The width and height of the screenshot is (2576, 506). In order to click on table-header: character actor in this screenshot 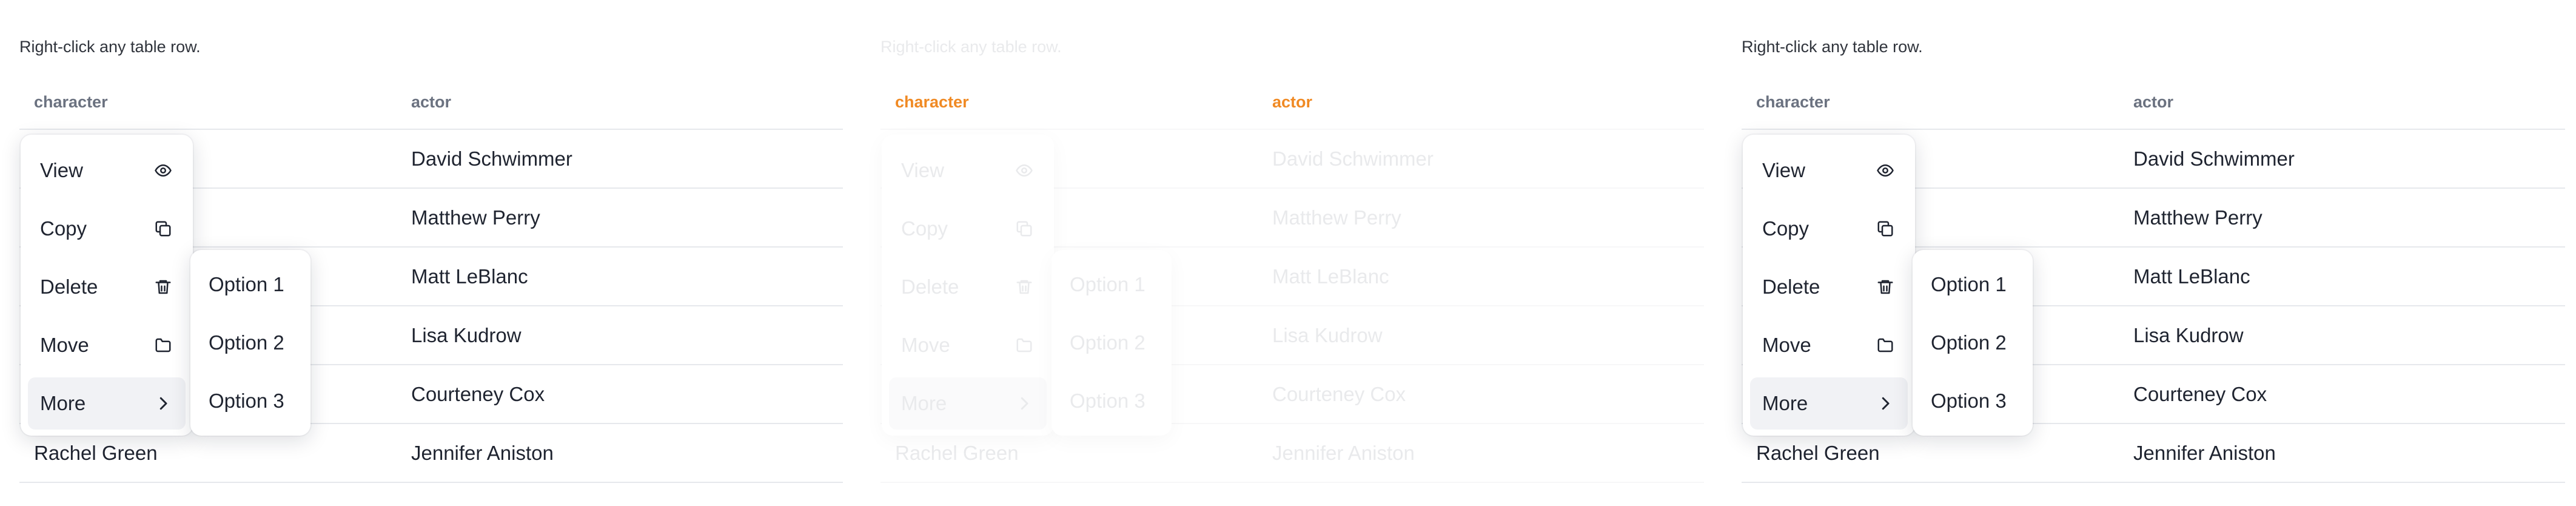, I will do `click(2153, 105)`.